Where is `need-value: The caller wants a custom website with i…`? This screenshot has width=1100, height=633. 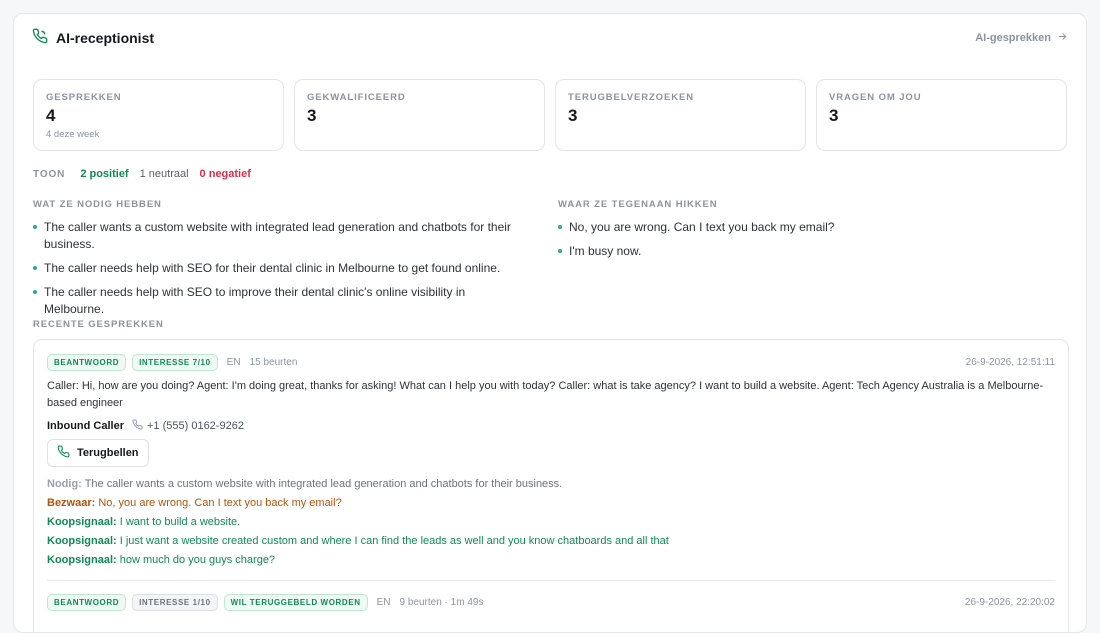 need-value: The caller wants a custom website with i… is located at coordinates (323, 484).